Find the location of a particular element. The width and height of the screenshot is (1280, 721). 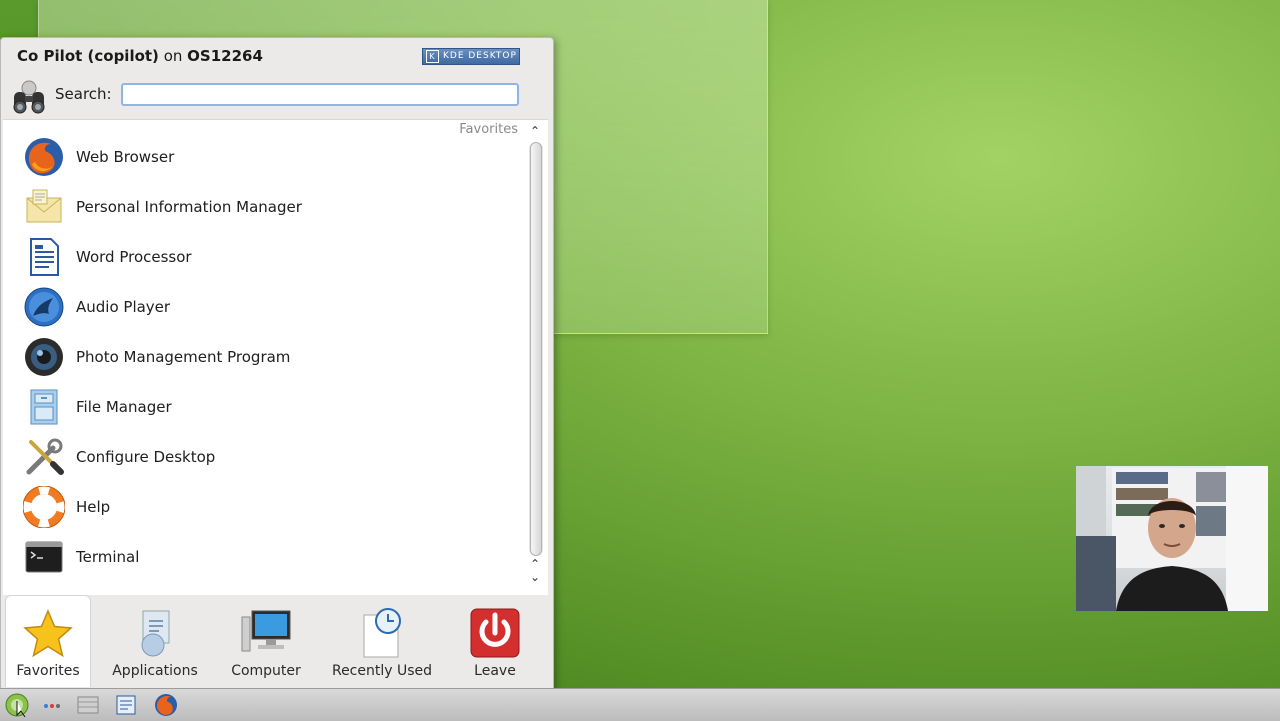

tab-label: Favorites is located at coordinates (48, 671).